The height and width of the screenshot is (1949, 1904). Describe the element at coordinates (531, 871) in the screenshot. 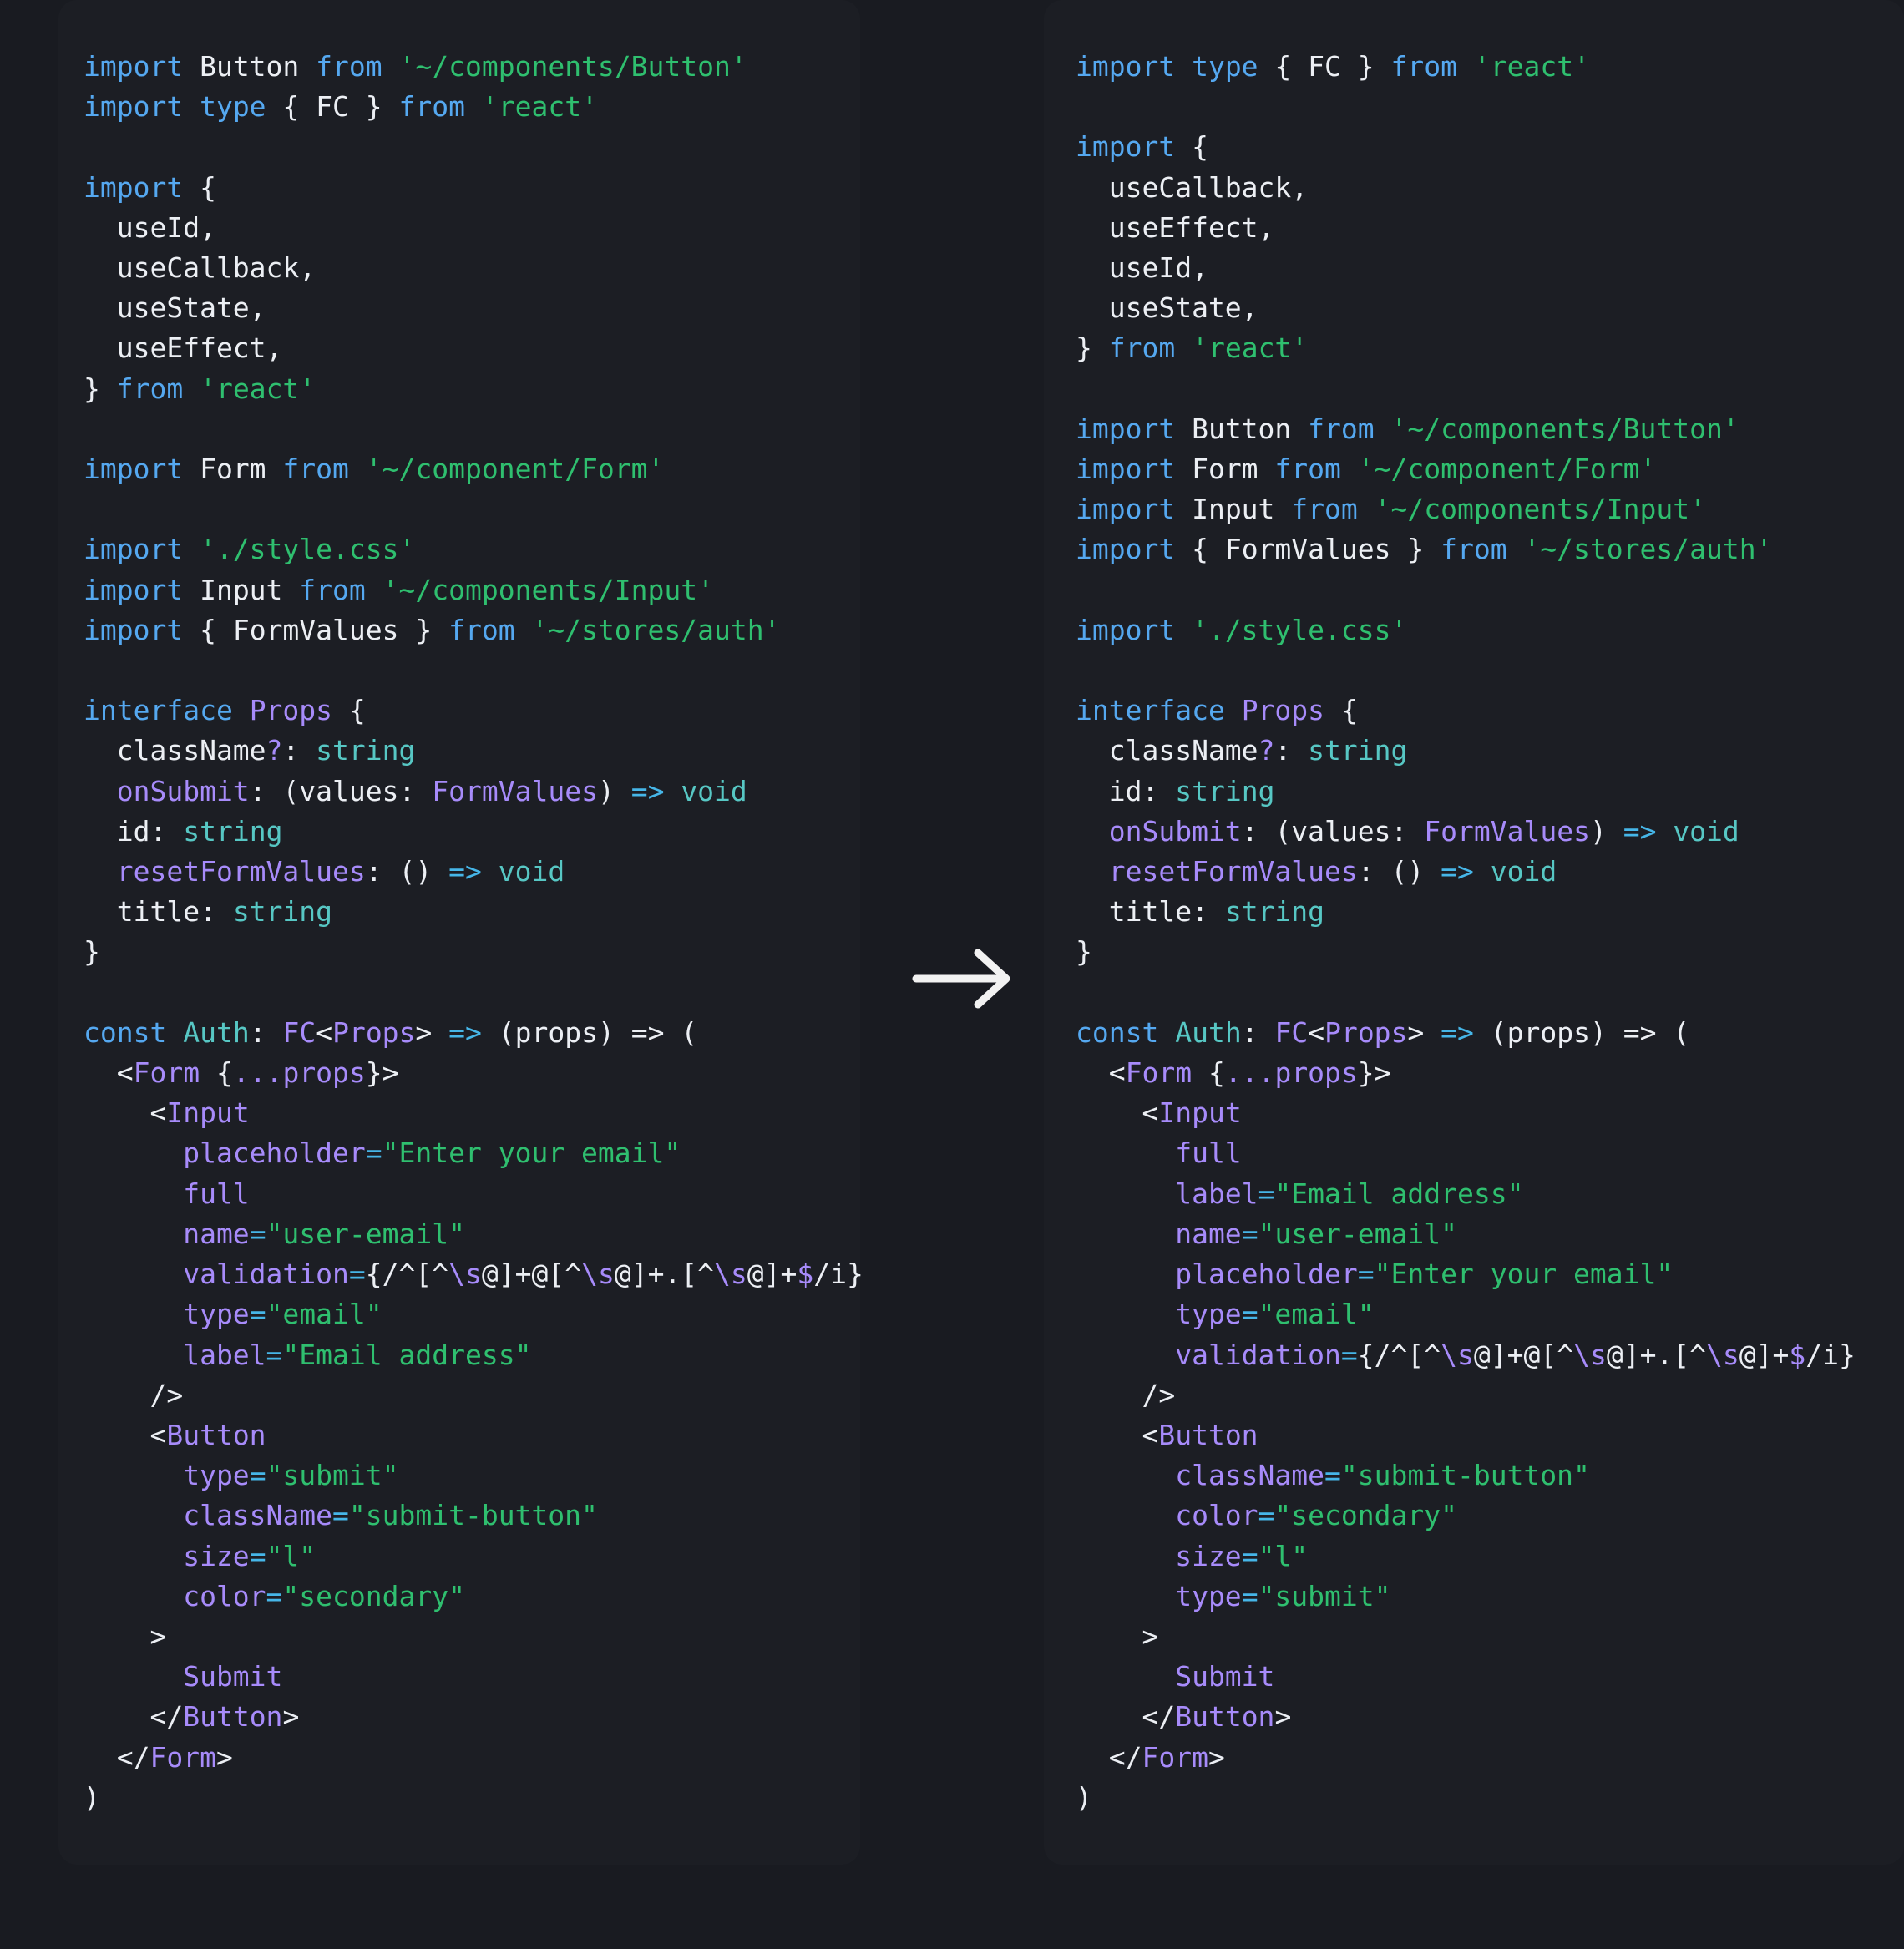

I see `code-token: void` at that location.